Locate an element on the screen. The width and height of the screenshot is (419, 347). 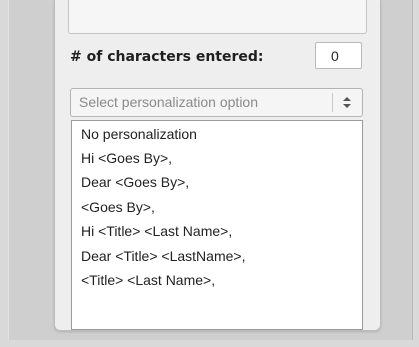
dropdown-option-goes-by: <Goes By>, is located at coordinates (118, 211).